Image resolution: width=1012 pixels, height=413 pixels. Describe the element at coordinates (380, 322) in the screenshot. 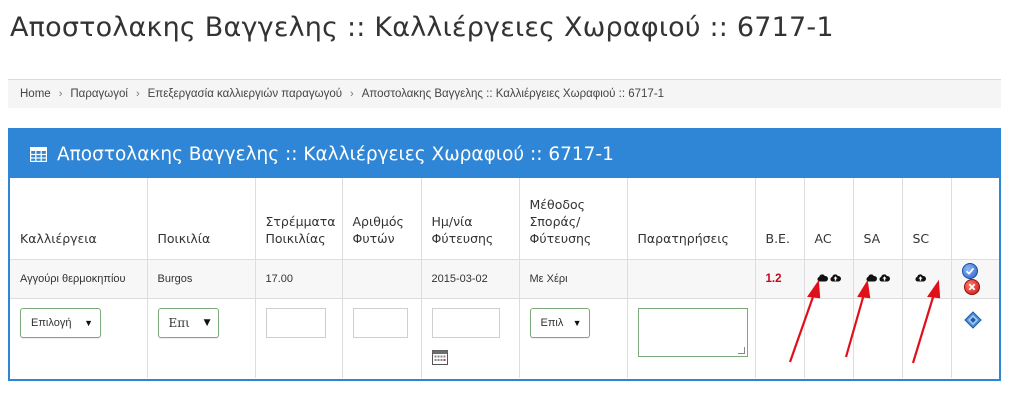

I see `plants-input` at that location.